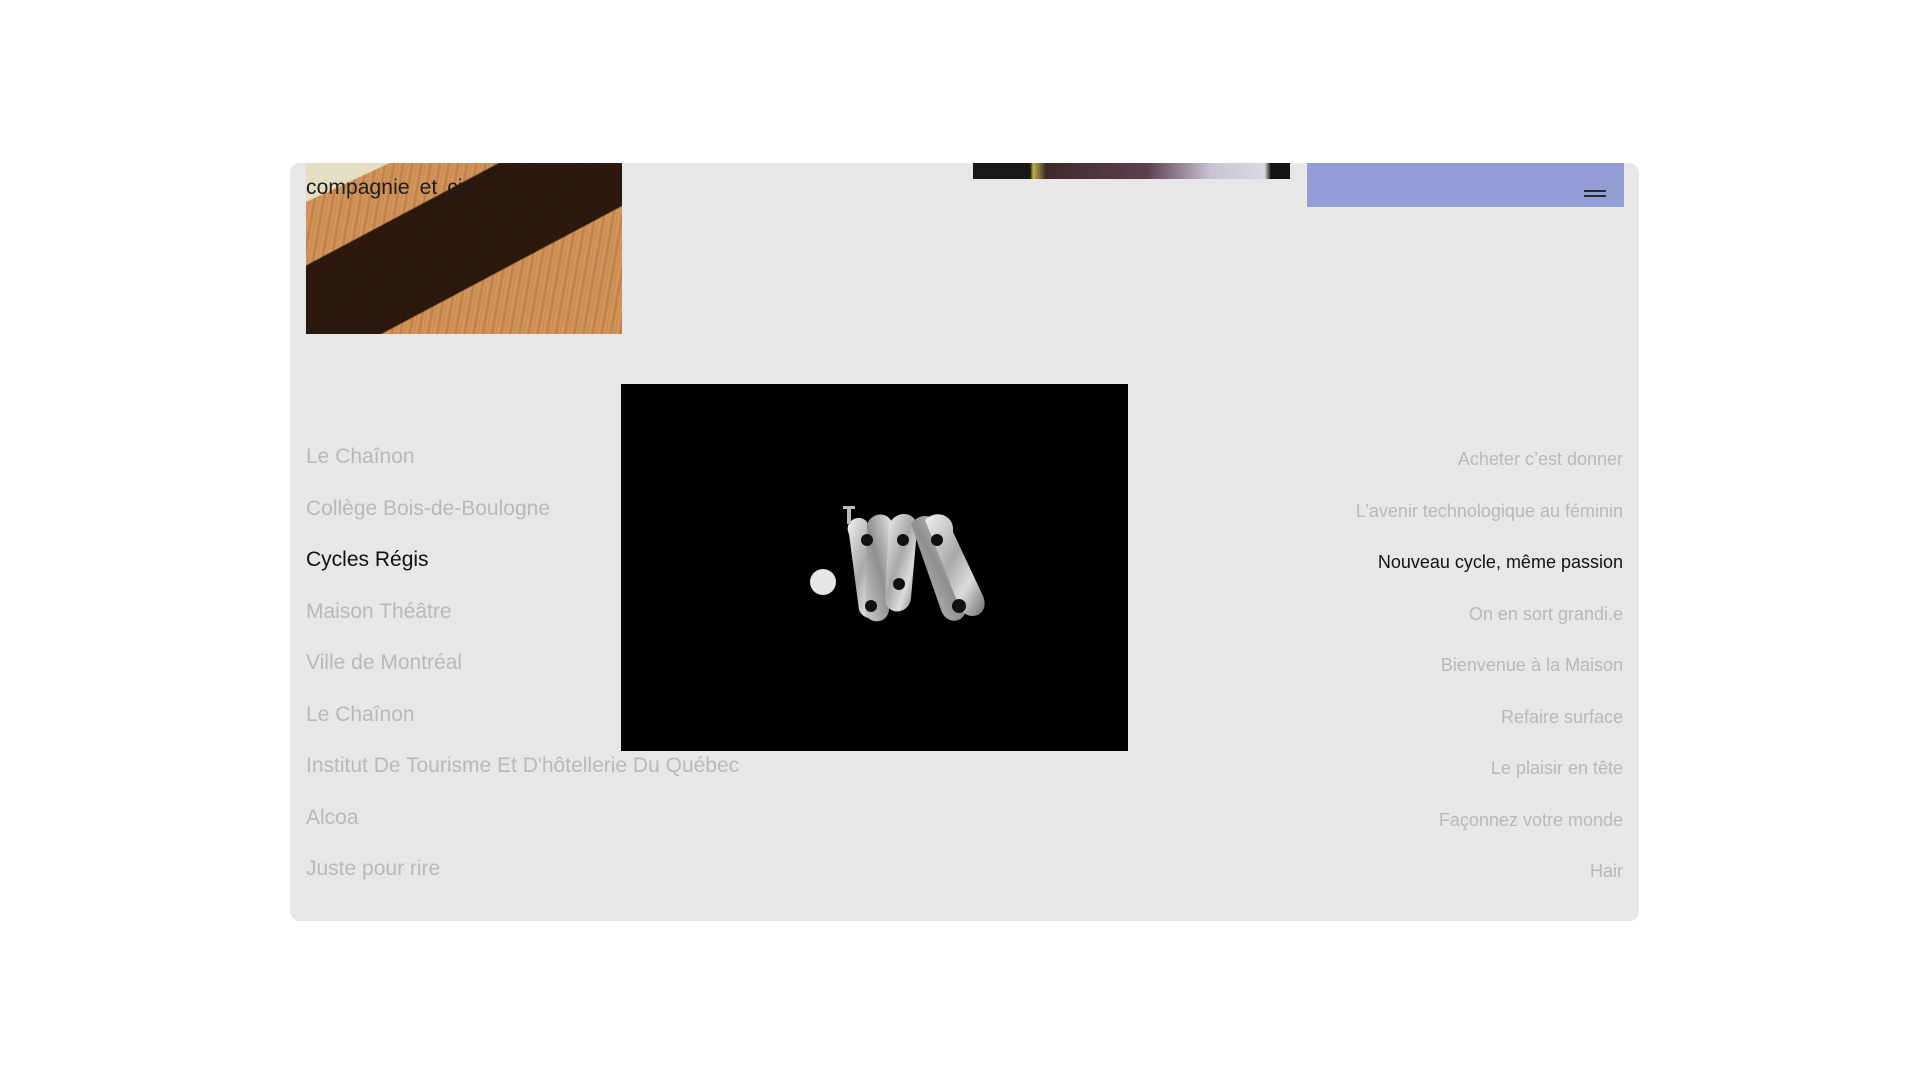 This screenshot has width=1920, height=1080. Describe the element at coordinates (1489, 729) in the screenshot. I see `project-title-item: Refaire surface` at that location.